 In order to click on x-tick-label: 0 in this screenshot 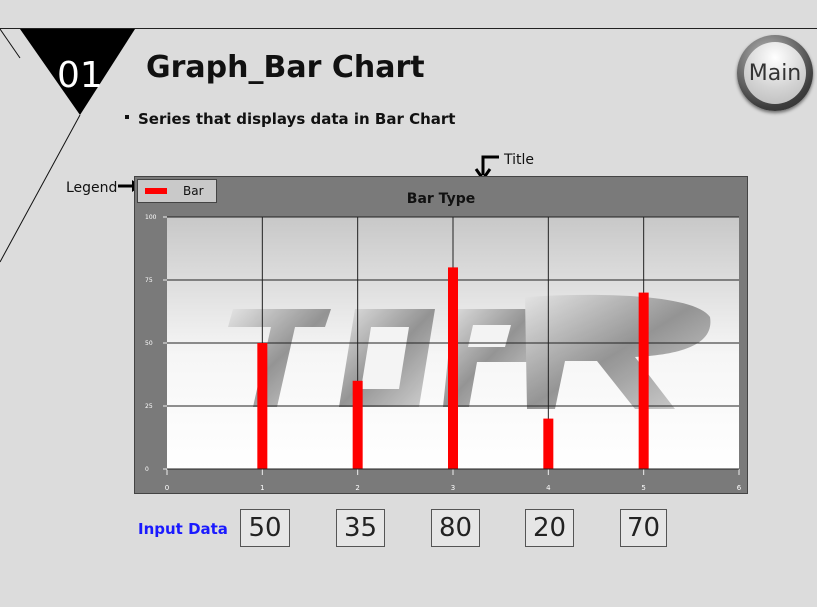, I will do `click(167, 488)`.